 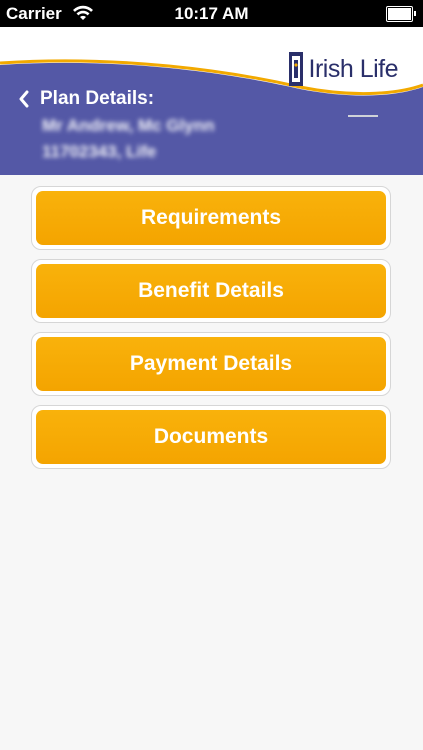 What do you see at coordinates (401, 14) in the screenshot?
I see `battery-icon` at bounding box center [401, 14].